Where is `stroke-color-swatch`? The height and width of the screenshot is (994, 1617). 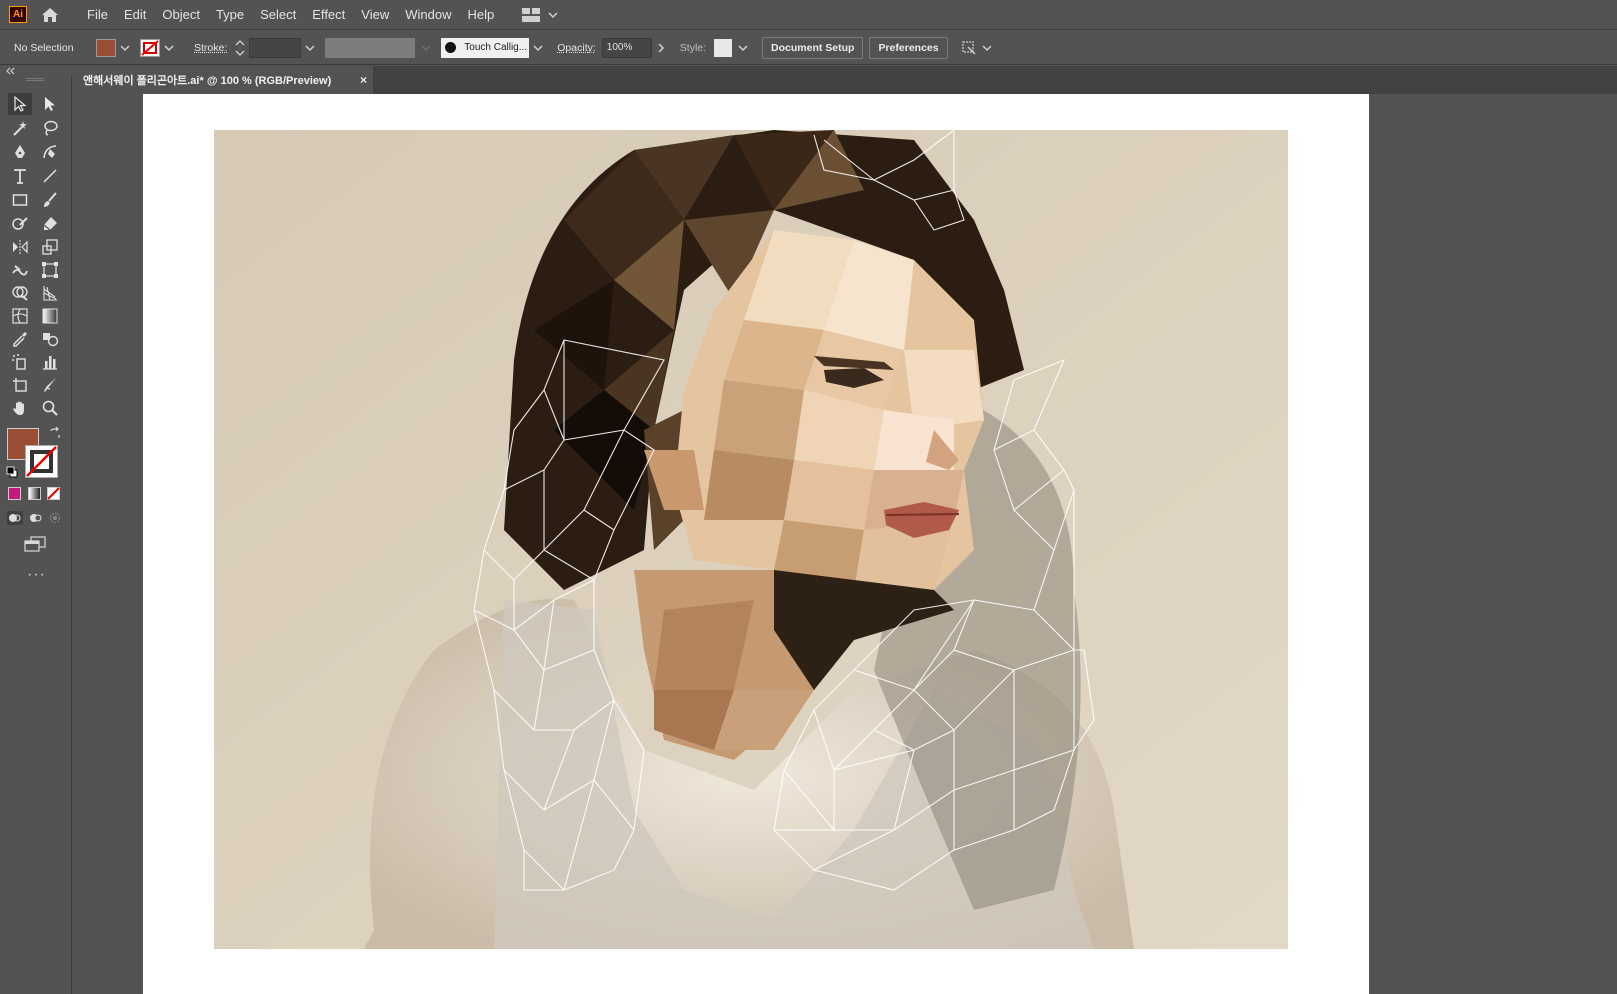
stroke-color-swatch is located at coordinates (150, 47).